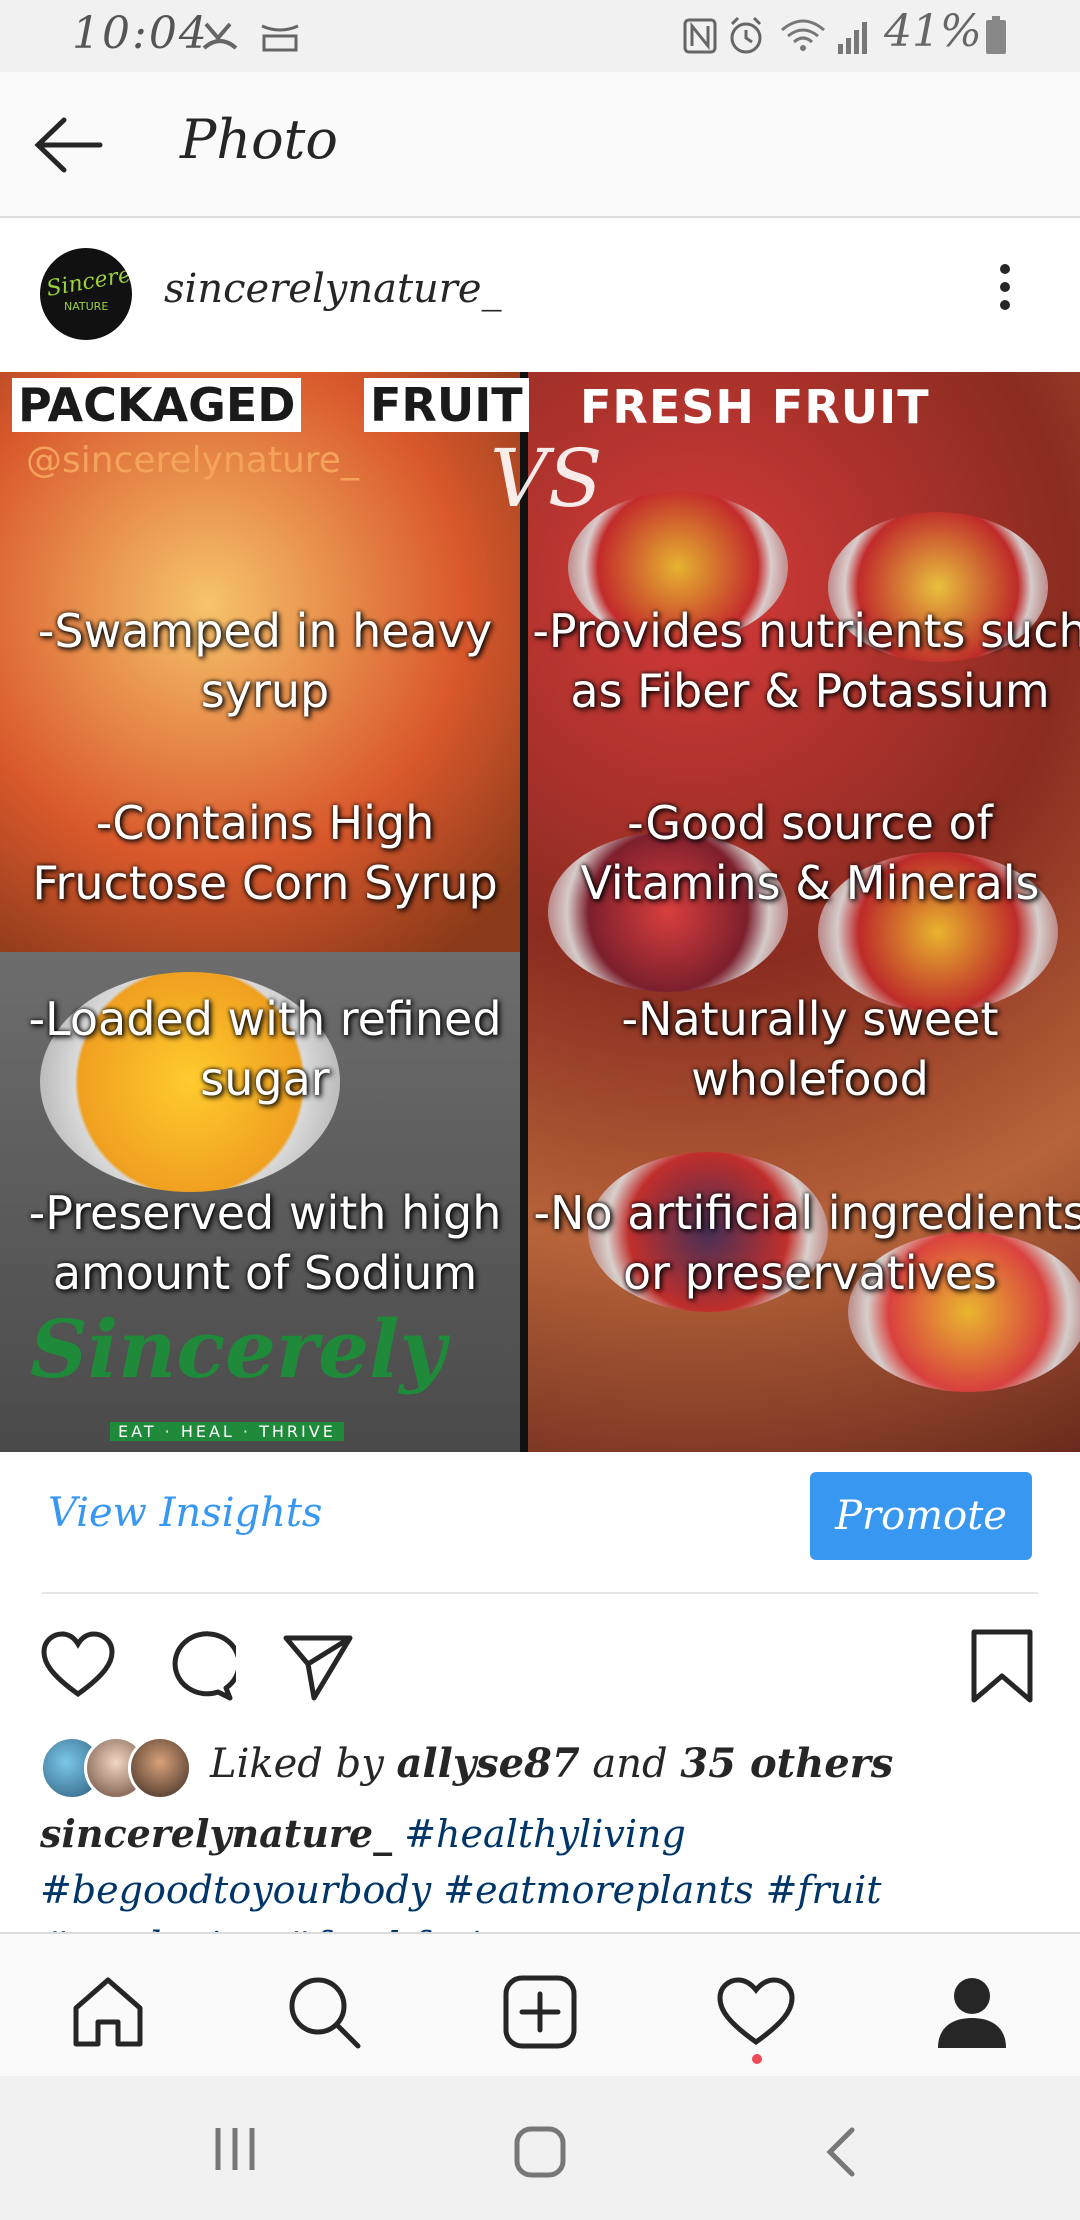 The width and height of the screenshot is (1080, 2220). What do you see at coordinates (524, 912) in the screenshot?
I see `image-divider` at bounding box center [524, 912].